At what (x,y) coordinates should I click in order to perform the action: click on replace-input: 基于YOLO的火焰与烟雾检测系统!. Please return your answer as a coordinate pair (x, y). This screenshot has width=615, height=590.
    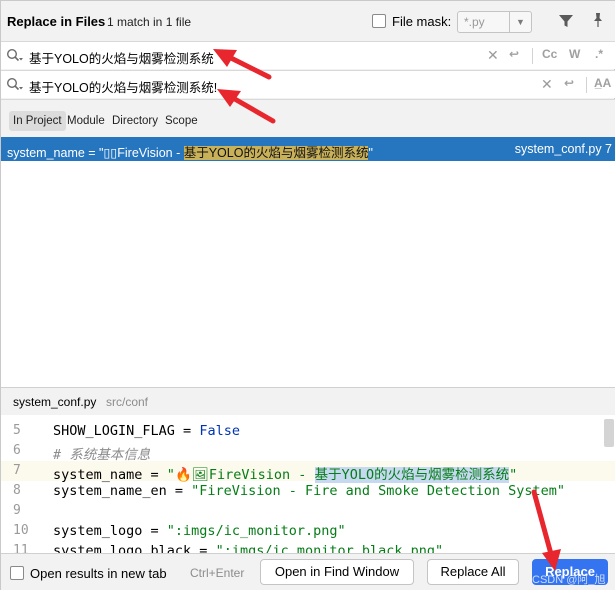
    Looking at the image, I should click on (123, 86).